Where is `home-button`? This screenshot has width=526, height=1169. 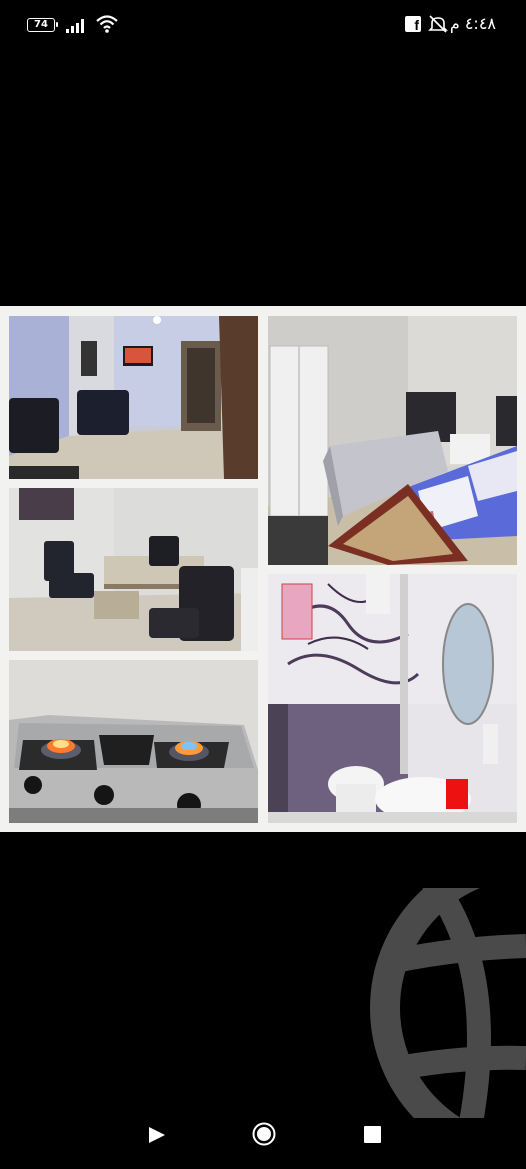 home-button is located at coordinates (264, 1134).